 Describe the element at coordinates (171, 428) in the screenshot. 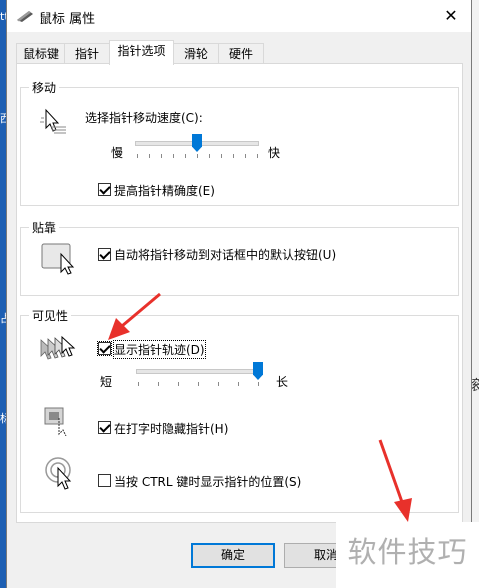

I see `hide-typing-label: 在打字时隐藏指针(H)` at that location.